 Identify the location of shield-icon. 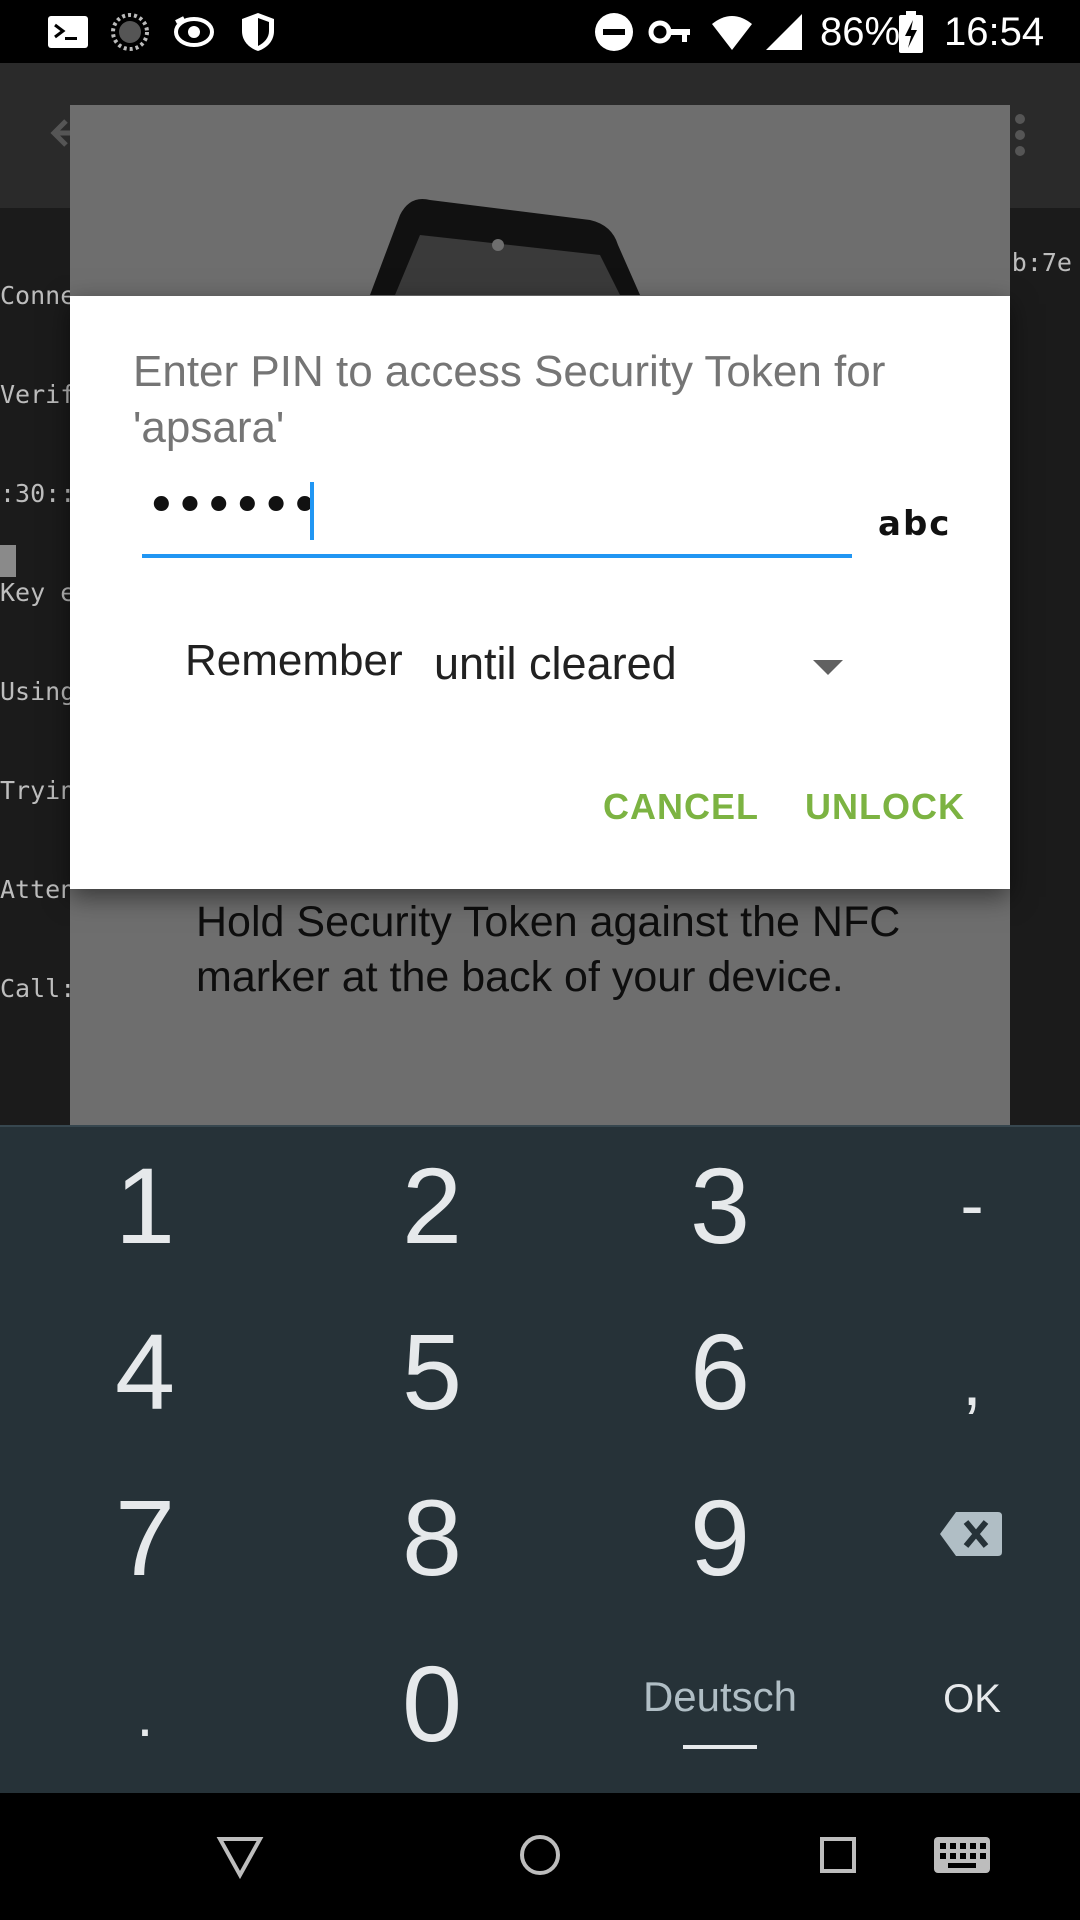
(258, 32).